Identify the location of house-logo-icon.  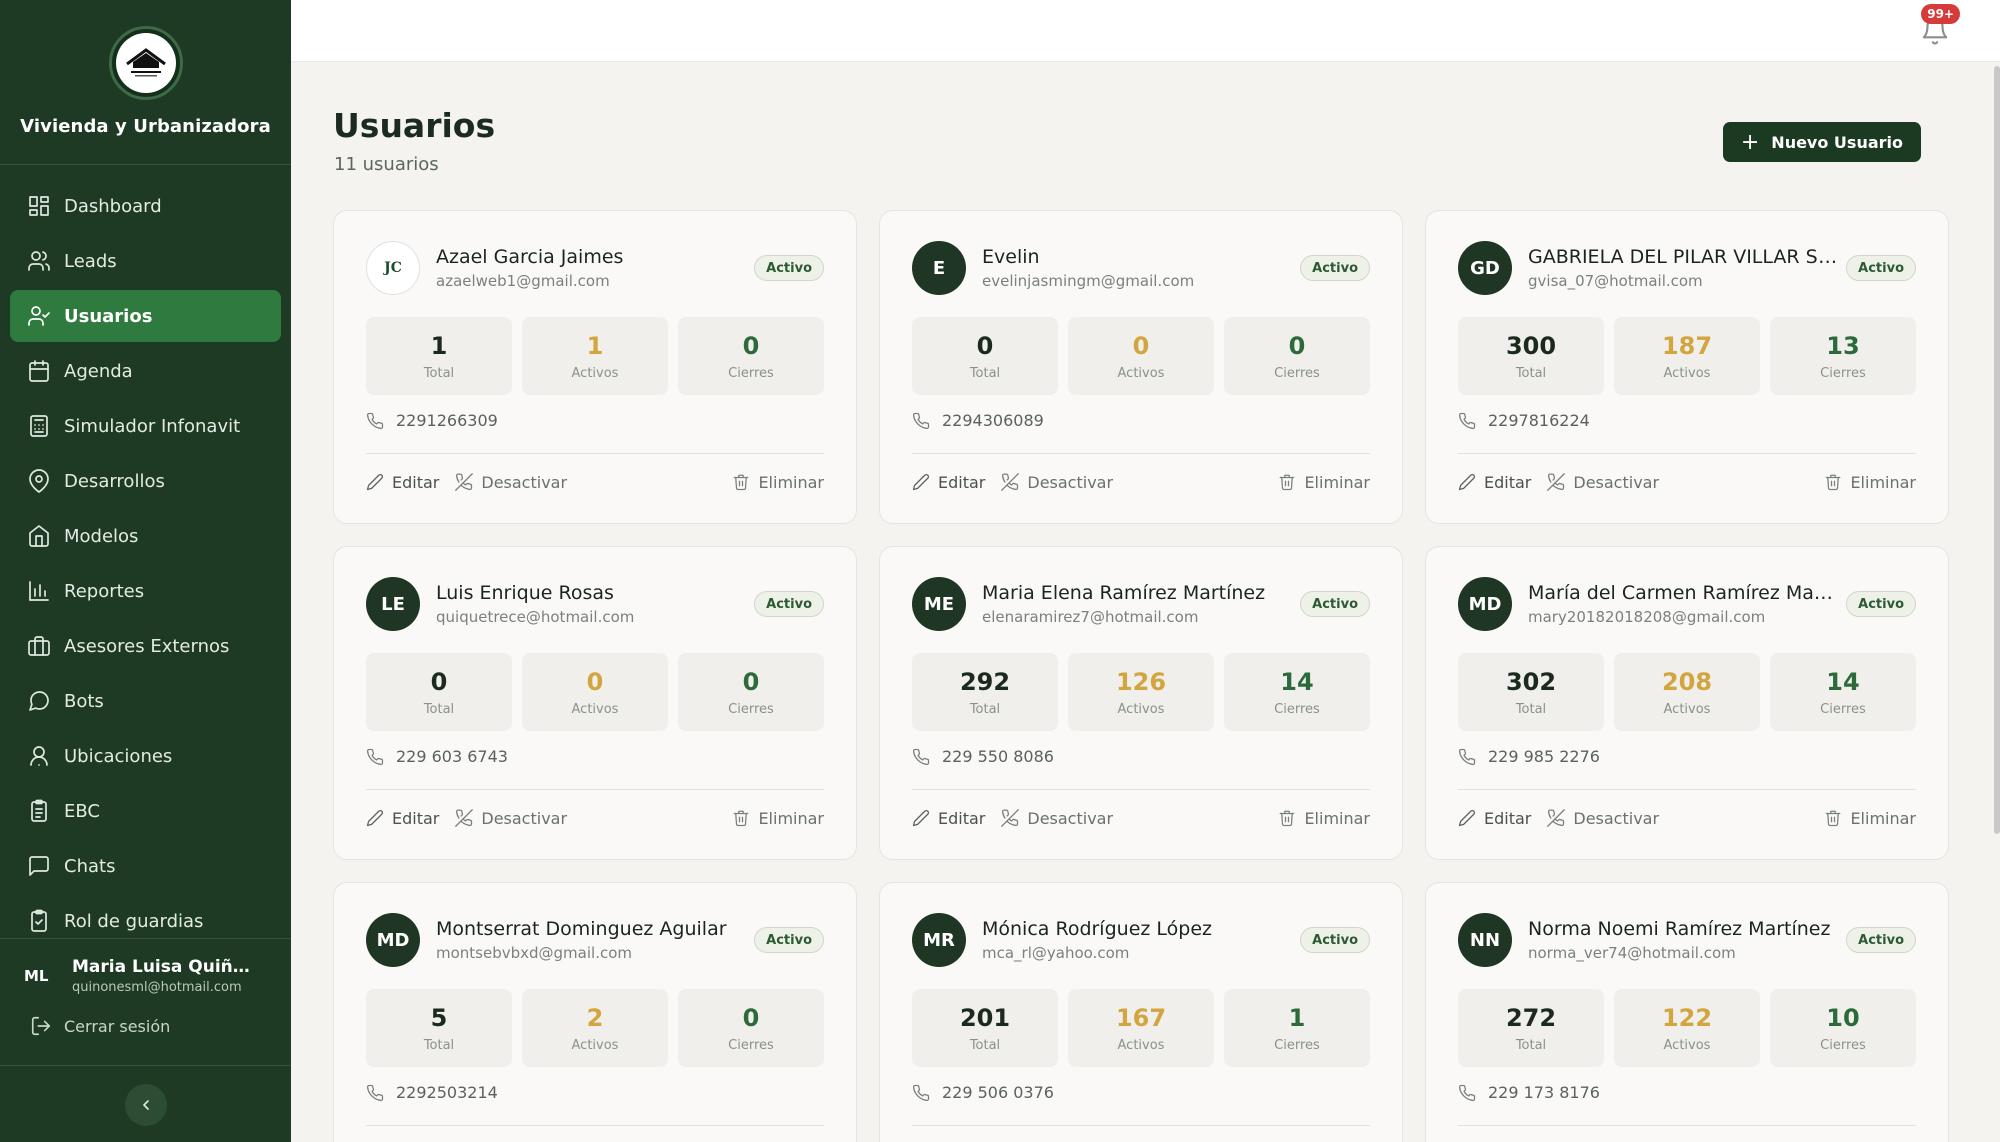
(145, 63).